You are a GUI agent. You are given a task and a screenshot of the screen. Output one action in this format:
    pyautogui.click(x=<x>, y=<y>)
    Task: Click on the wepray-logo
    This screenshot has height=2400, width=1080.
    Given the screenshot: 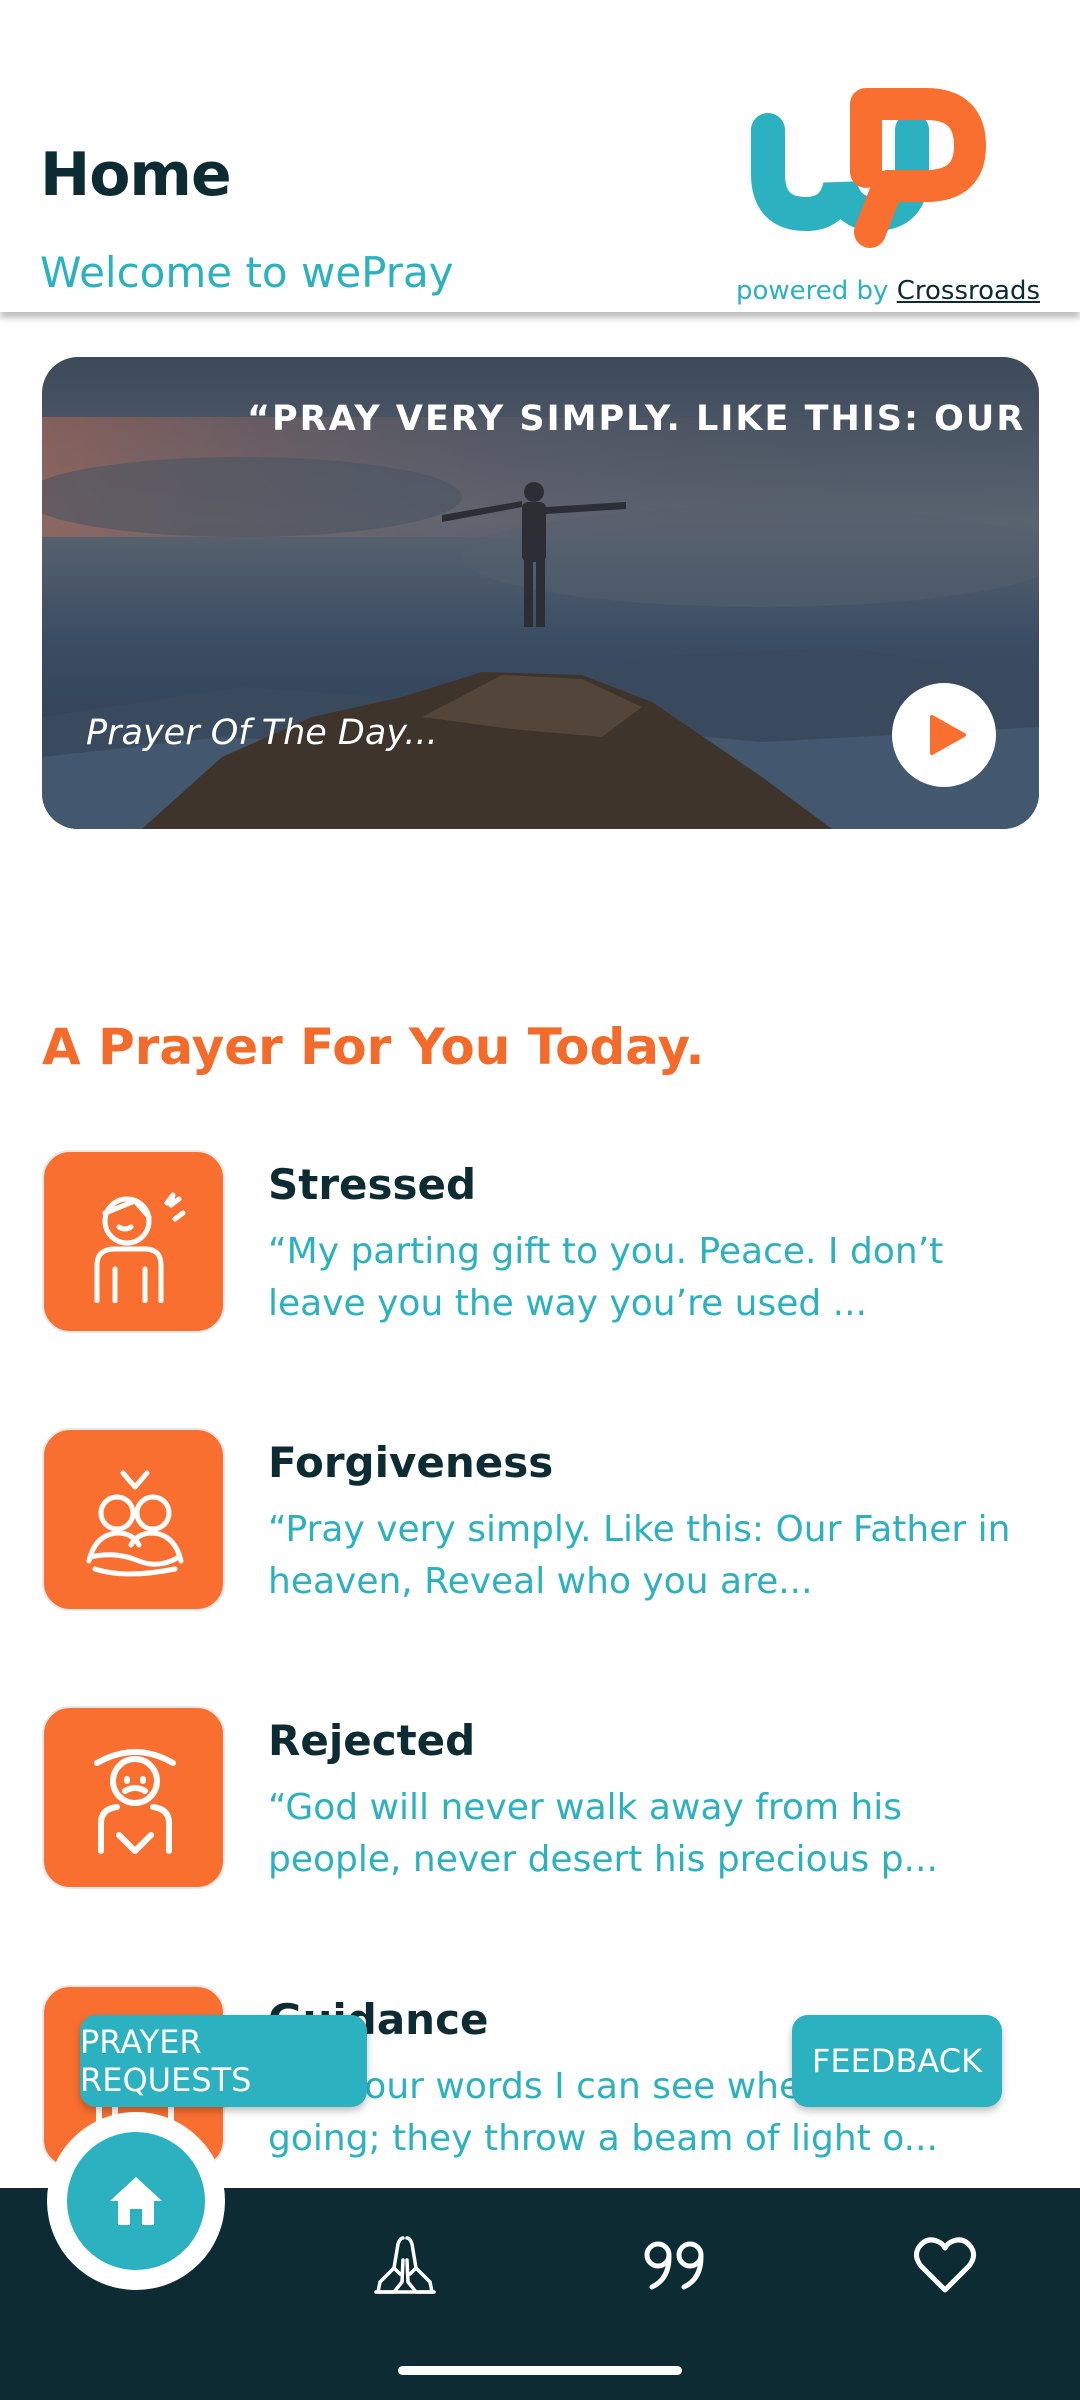 What is the action you would take?
    pyautogui.click(x=868, y=168)
    